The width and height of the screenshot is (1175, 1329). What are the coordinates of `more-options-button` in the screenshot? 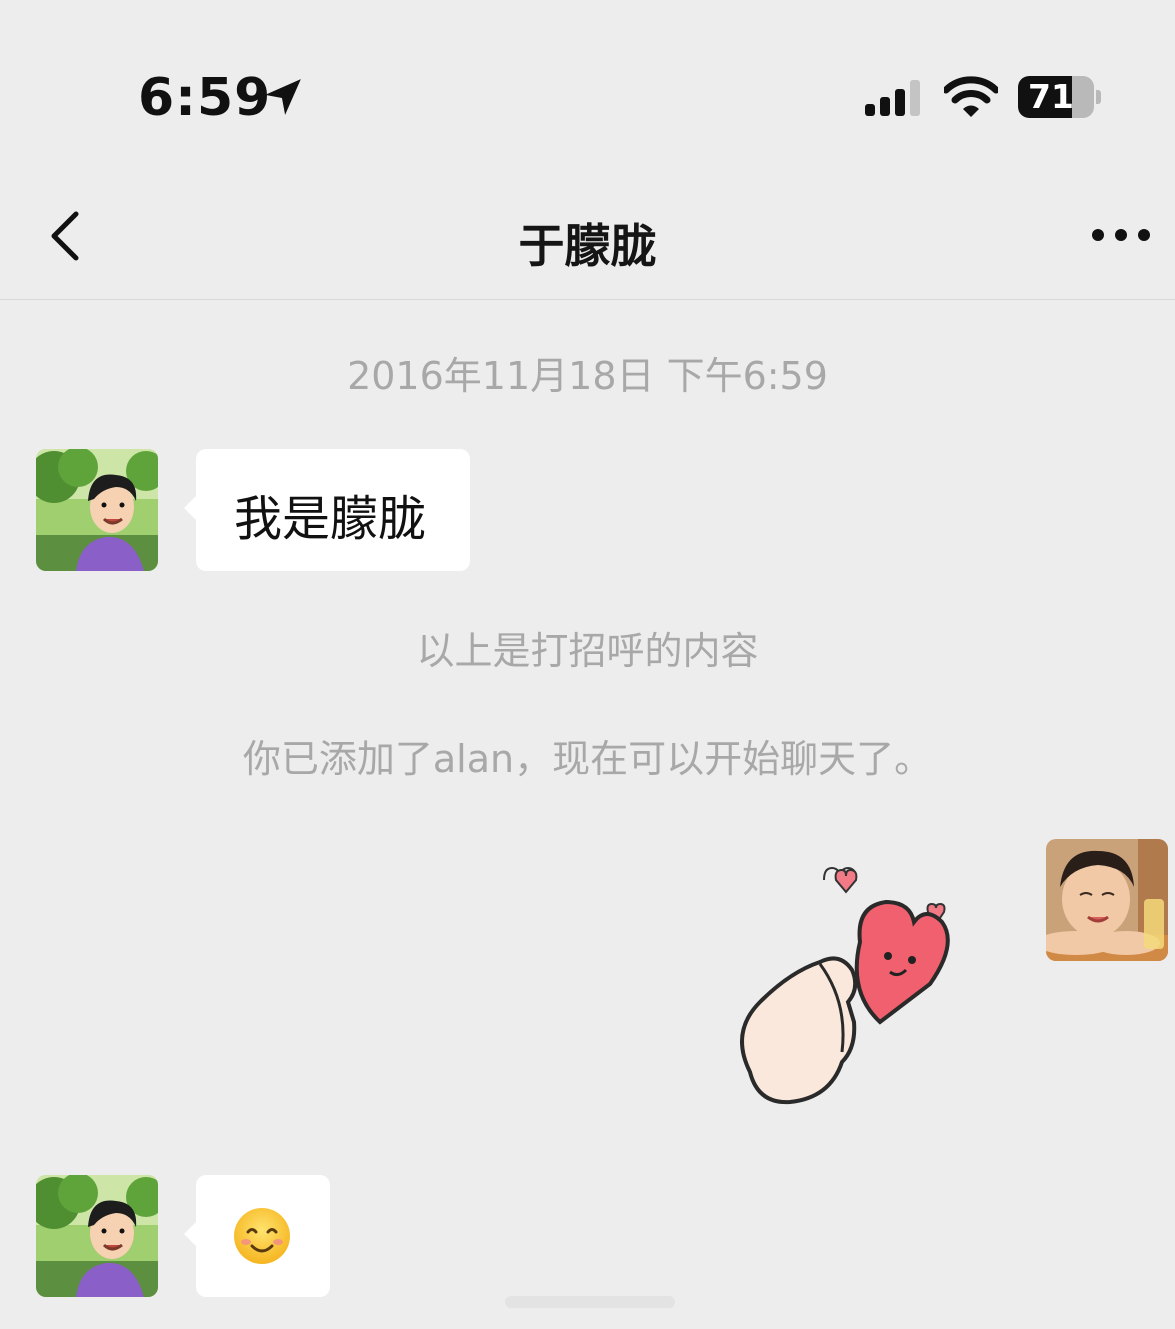 It's located at (1121, 235).